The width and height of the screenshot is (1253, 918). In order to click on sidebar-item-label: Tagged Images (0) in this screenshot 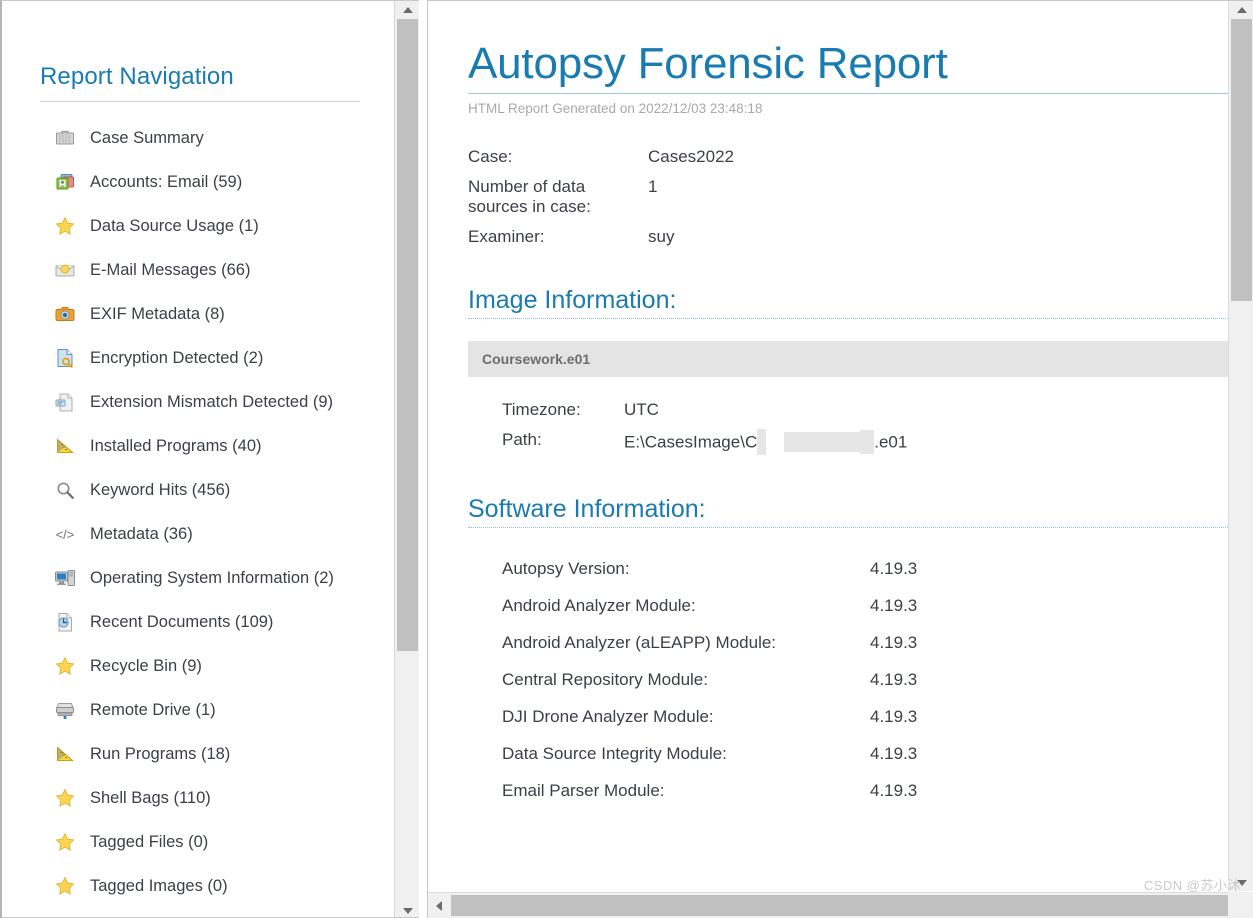, I will do `click(159, 885)`.